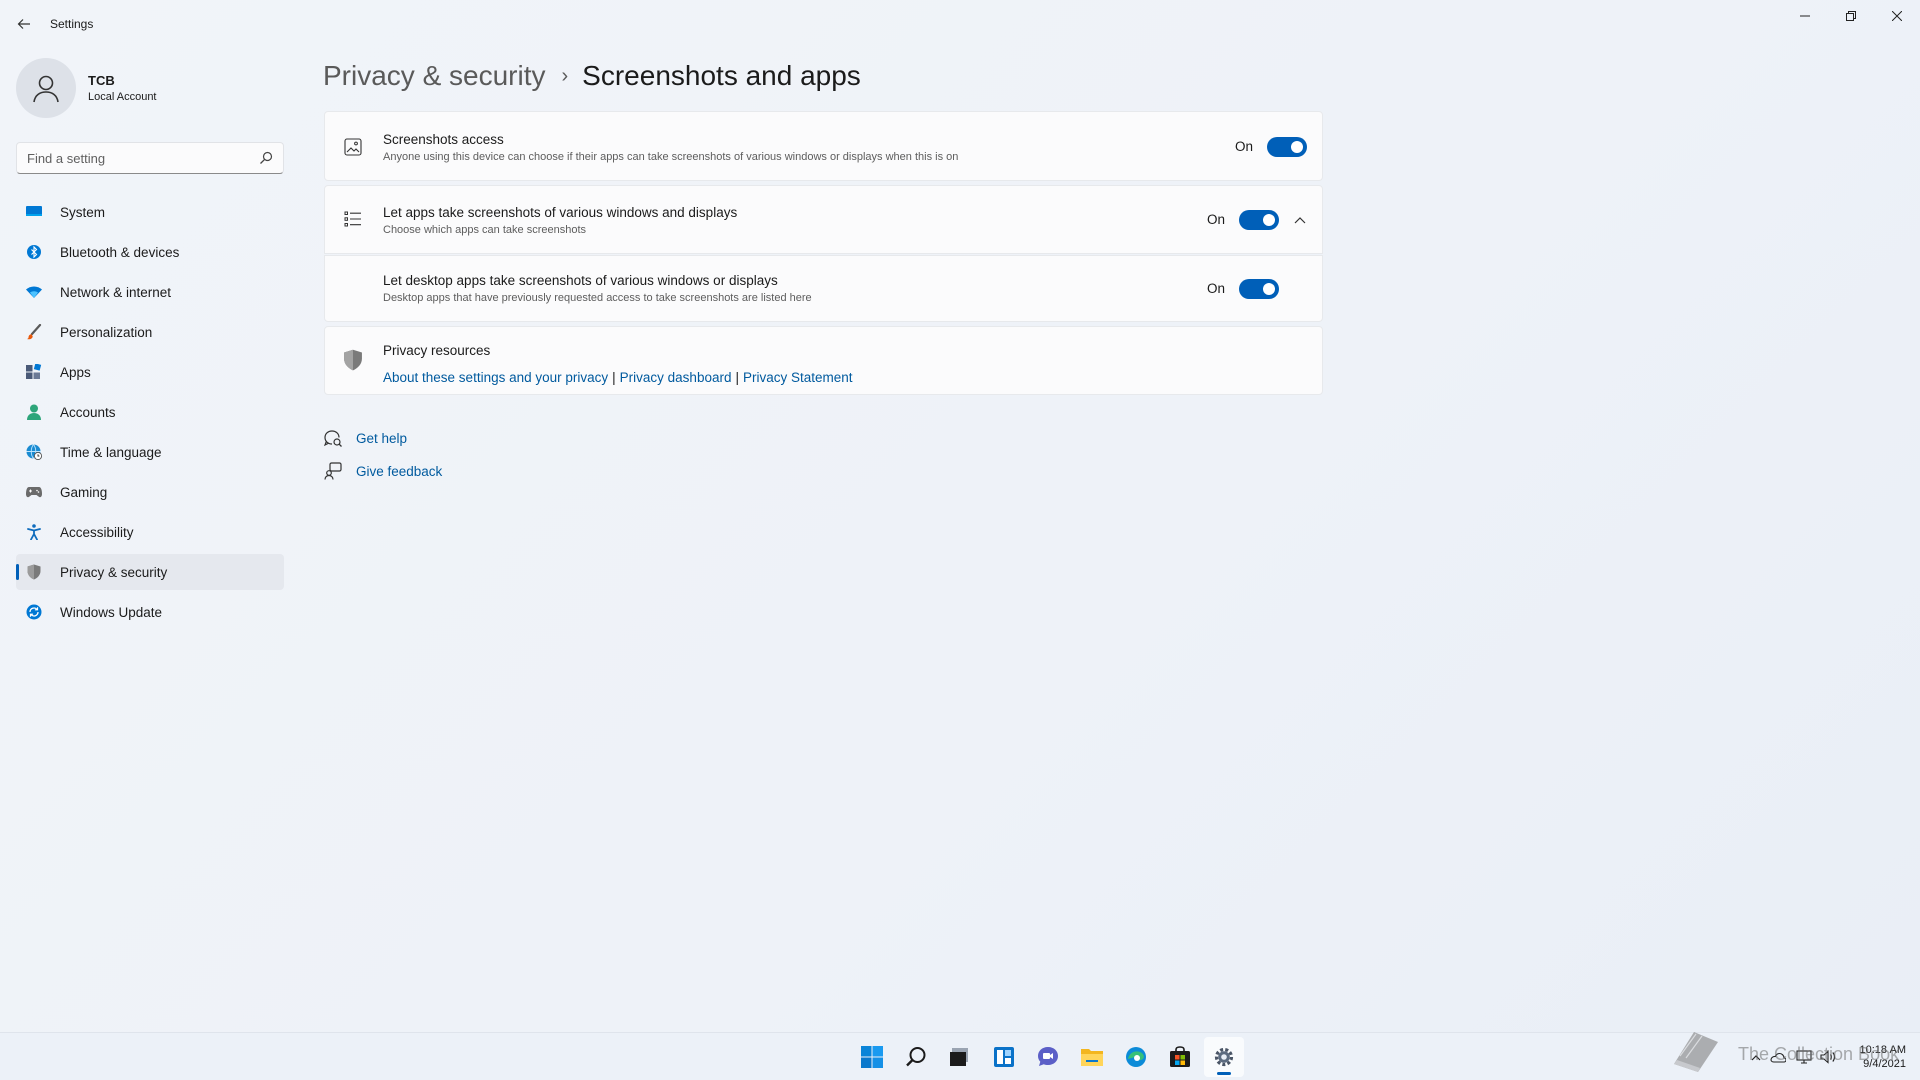 This screenshot has width=1920, height=1080. I want to click on book-icon, so click(1696, 1052).